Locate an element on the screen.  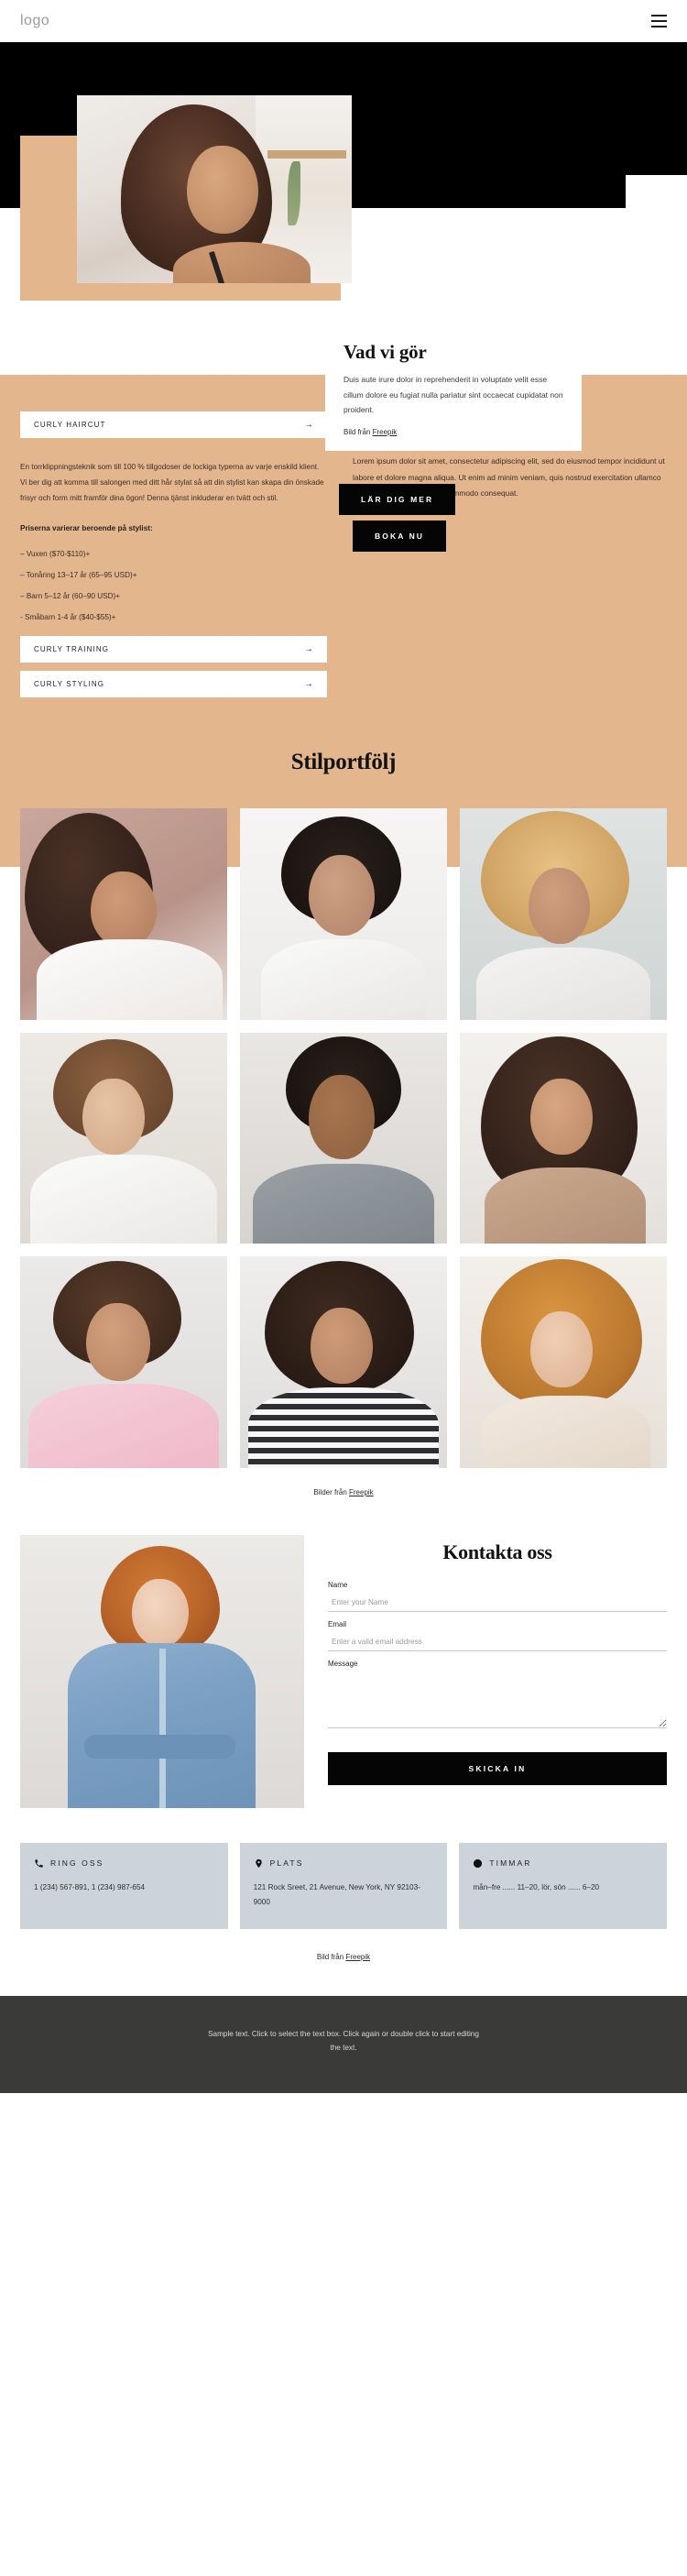
name-label: Name is located at coordinates (338, 1584).